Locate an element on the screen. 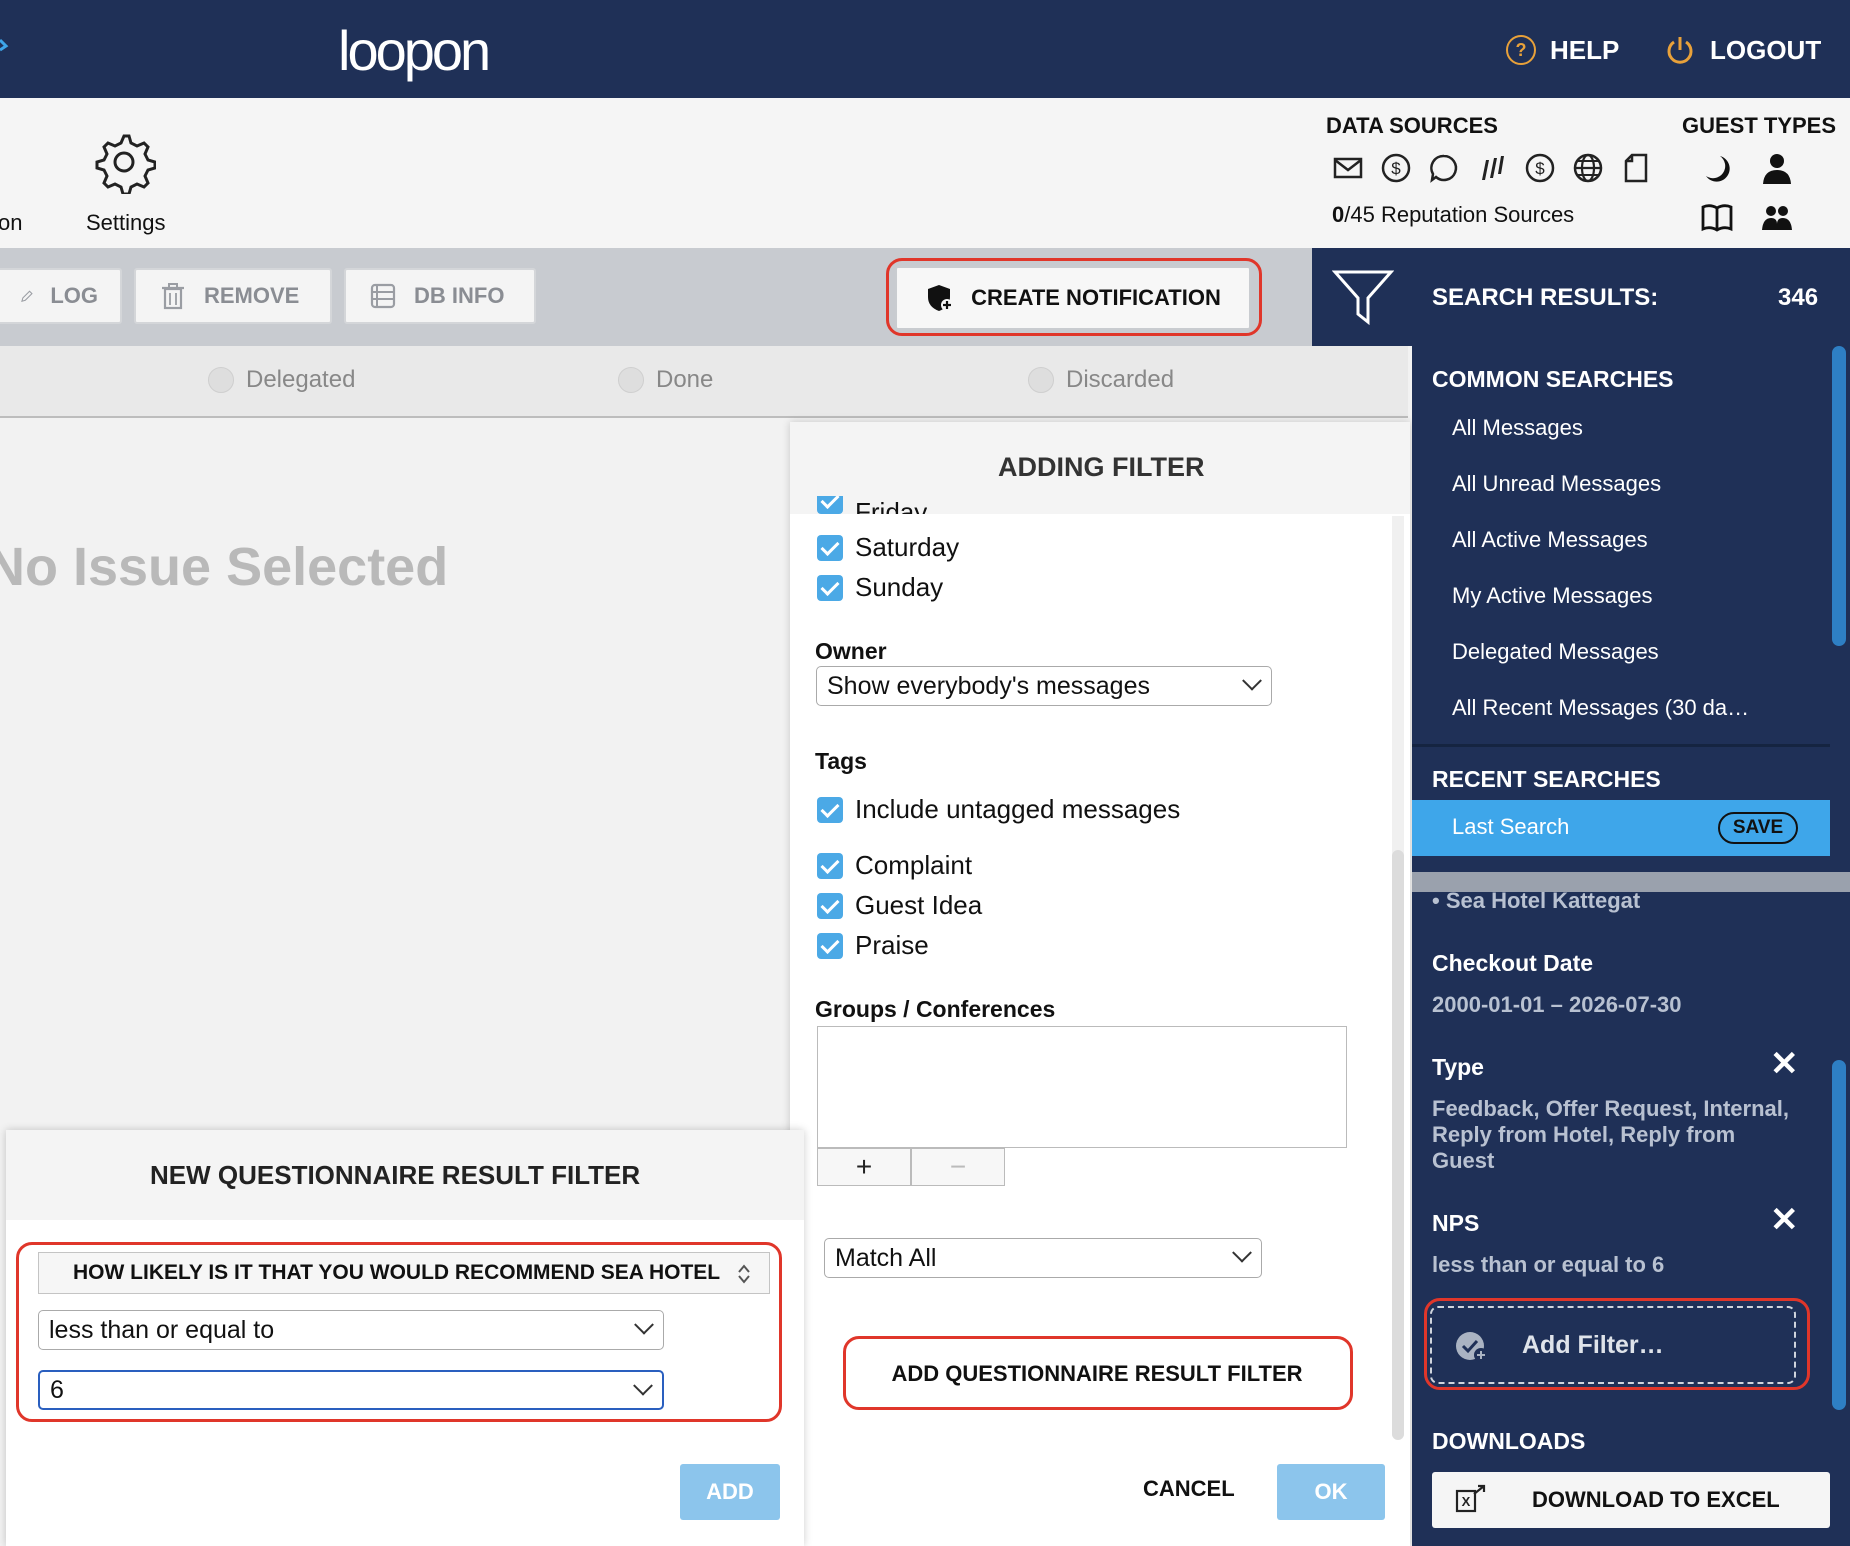  filter-funnel-icon is located at coordinates (1363, 298).